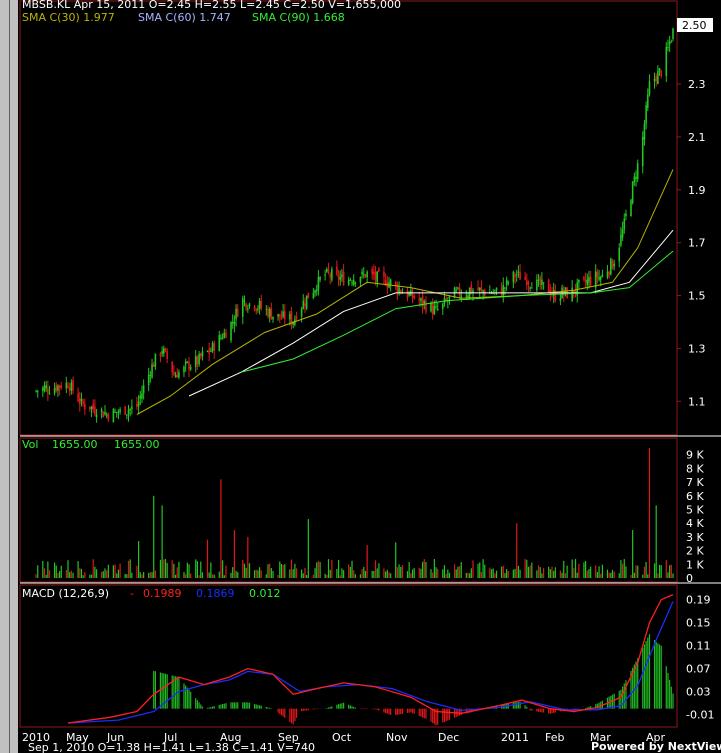 Image resolution: width=721 pixels, height=753 pixels. Describe the element at coordinates (342, 737) in the screenshot. I see `time-axis-label: Oct` at that location.